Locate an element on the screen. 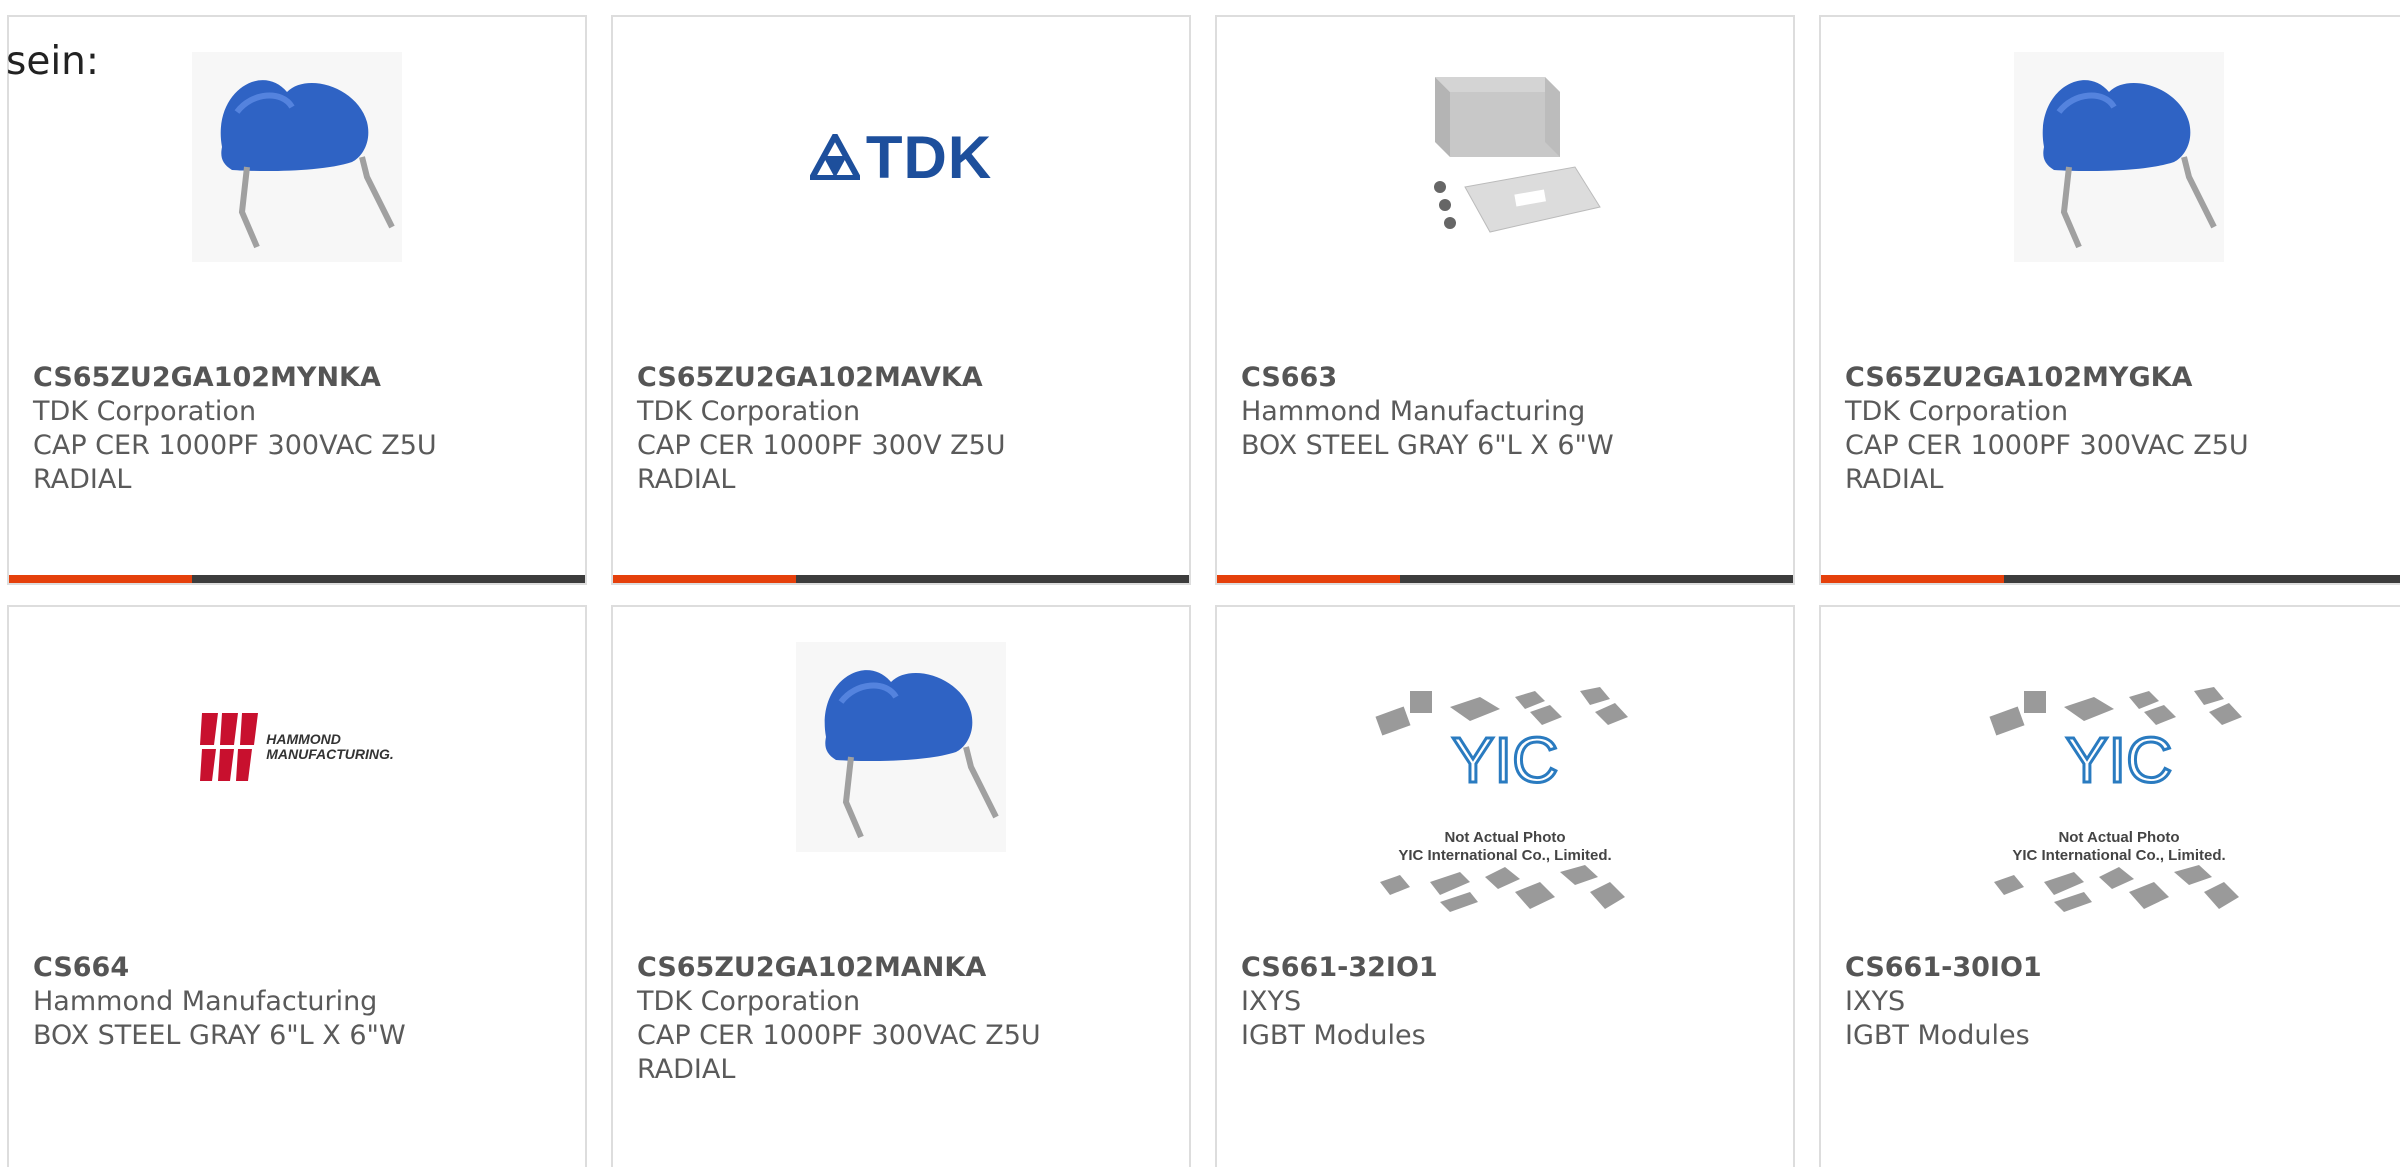 Image resolution: width=2400 pixels, height=1167 pixels. part-number: CS664 is located at coordinates (299, 968).